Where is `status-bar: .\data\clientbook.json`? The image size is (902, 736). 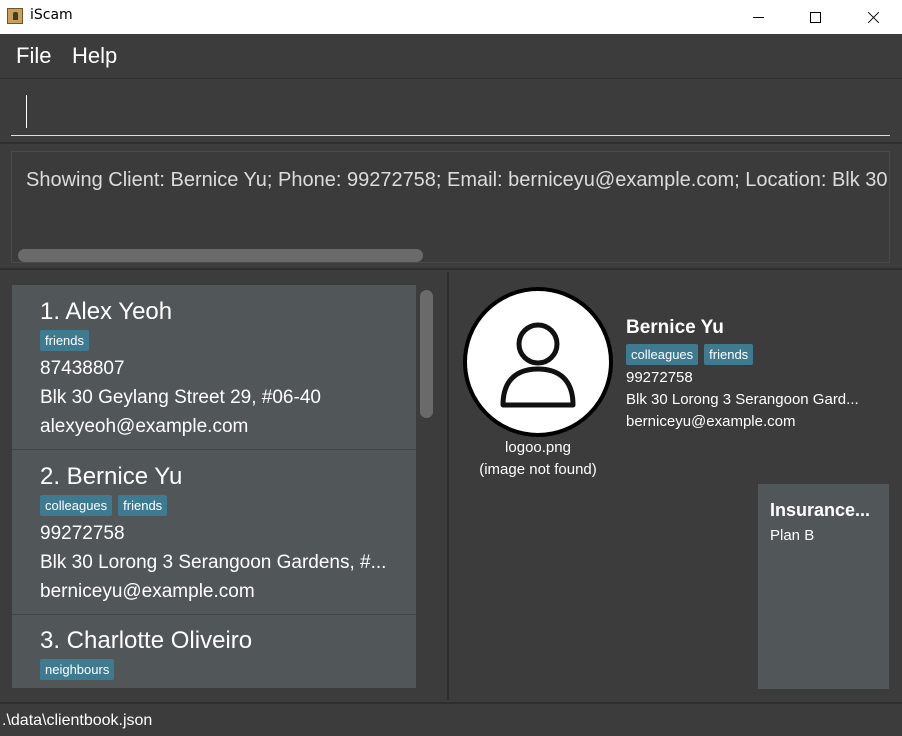
status-bar: .\data\clientbook.json is located at coordinates (451, 719).